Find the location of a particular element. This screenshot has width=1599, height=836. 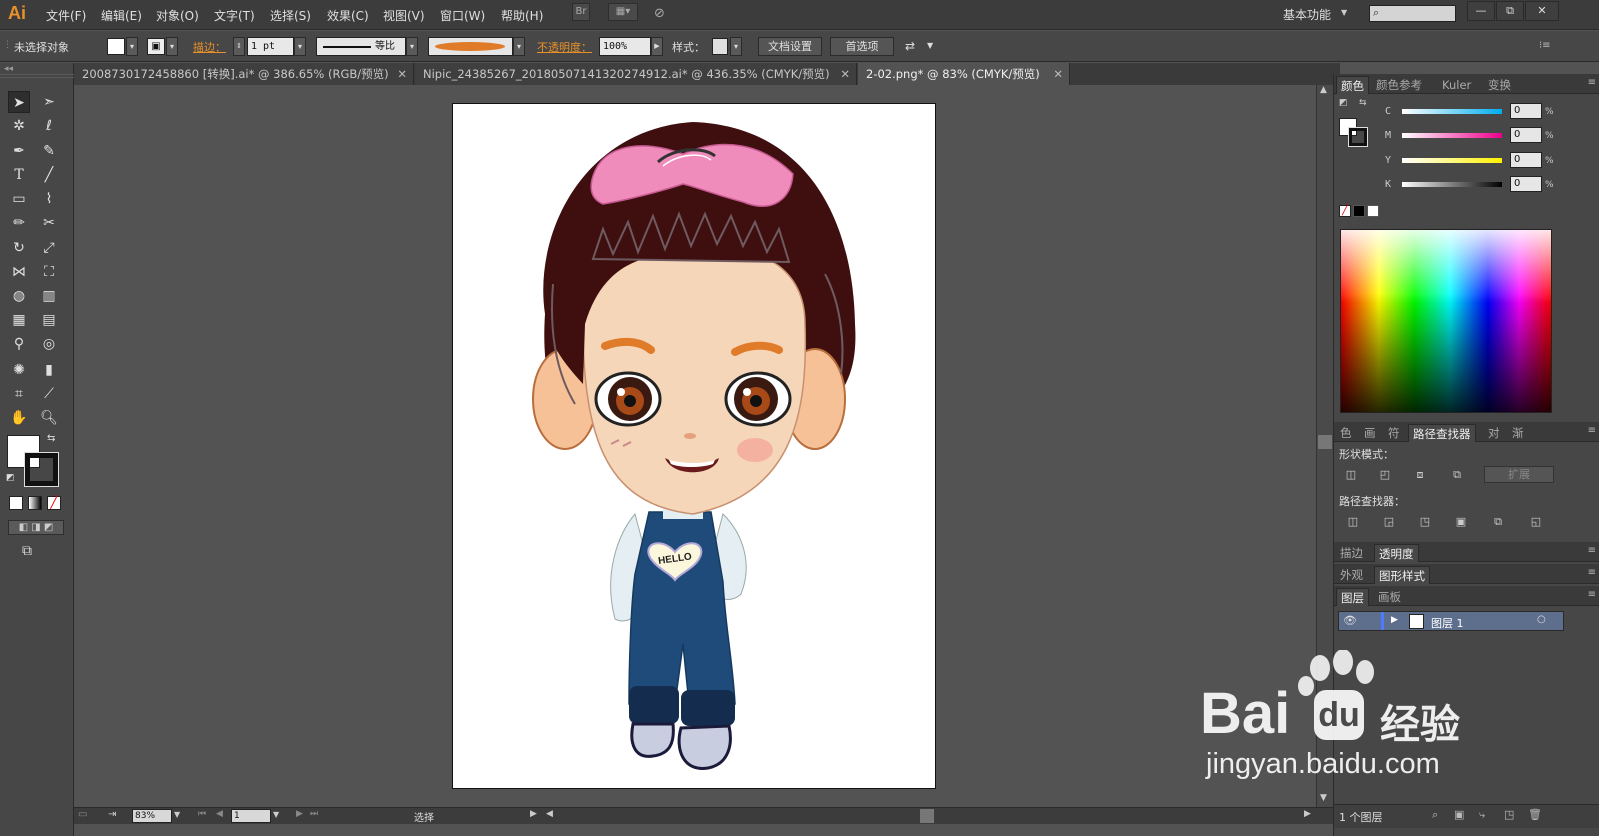

shape-builder-tool-icon: ◍ is located at coordinates (19, 296).